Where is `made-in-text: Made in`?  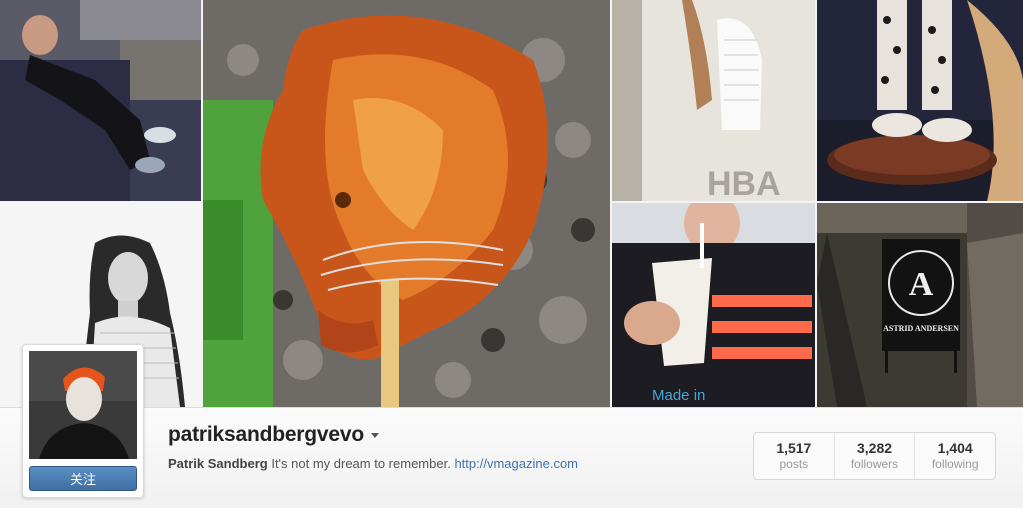 made-in-text: Made in is located at coordinates (678, 395).